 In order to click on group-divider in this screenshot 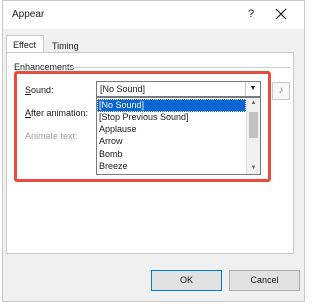, I will do `click(178, 67)`.